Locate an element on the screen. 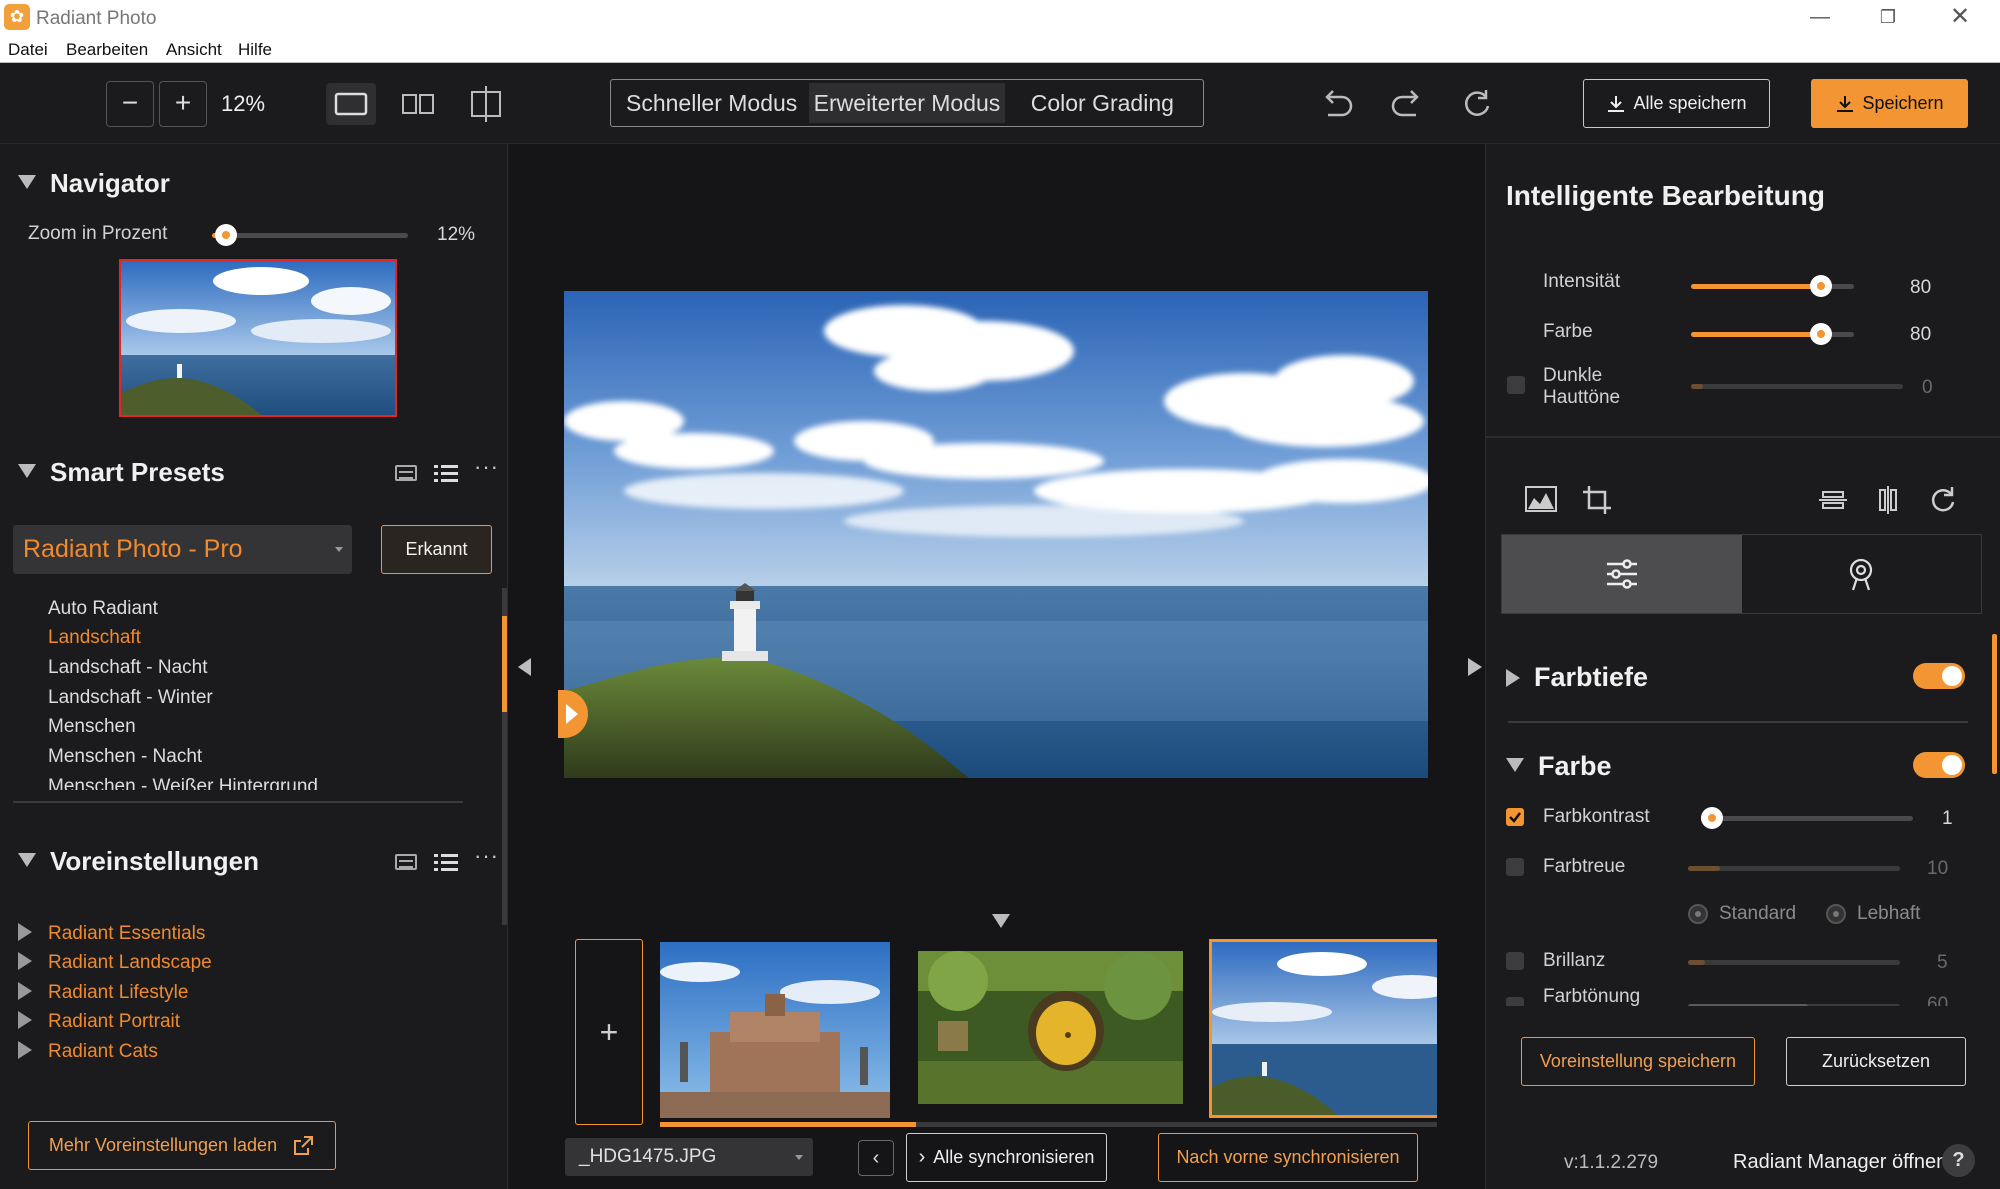  split-view-button is located at coordinates (418, 106).